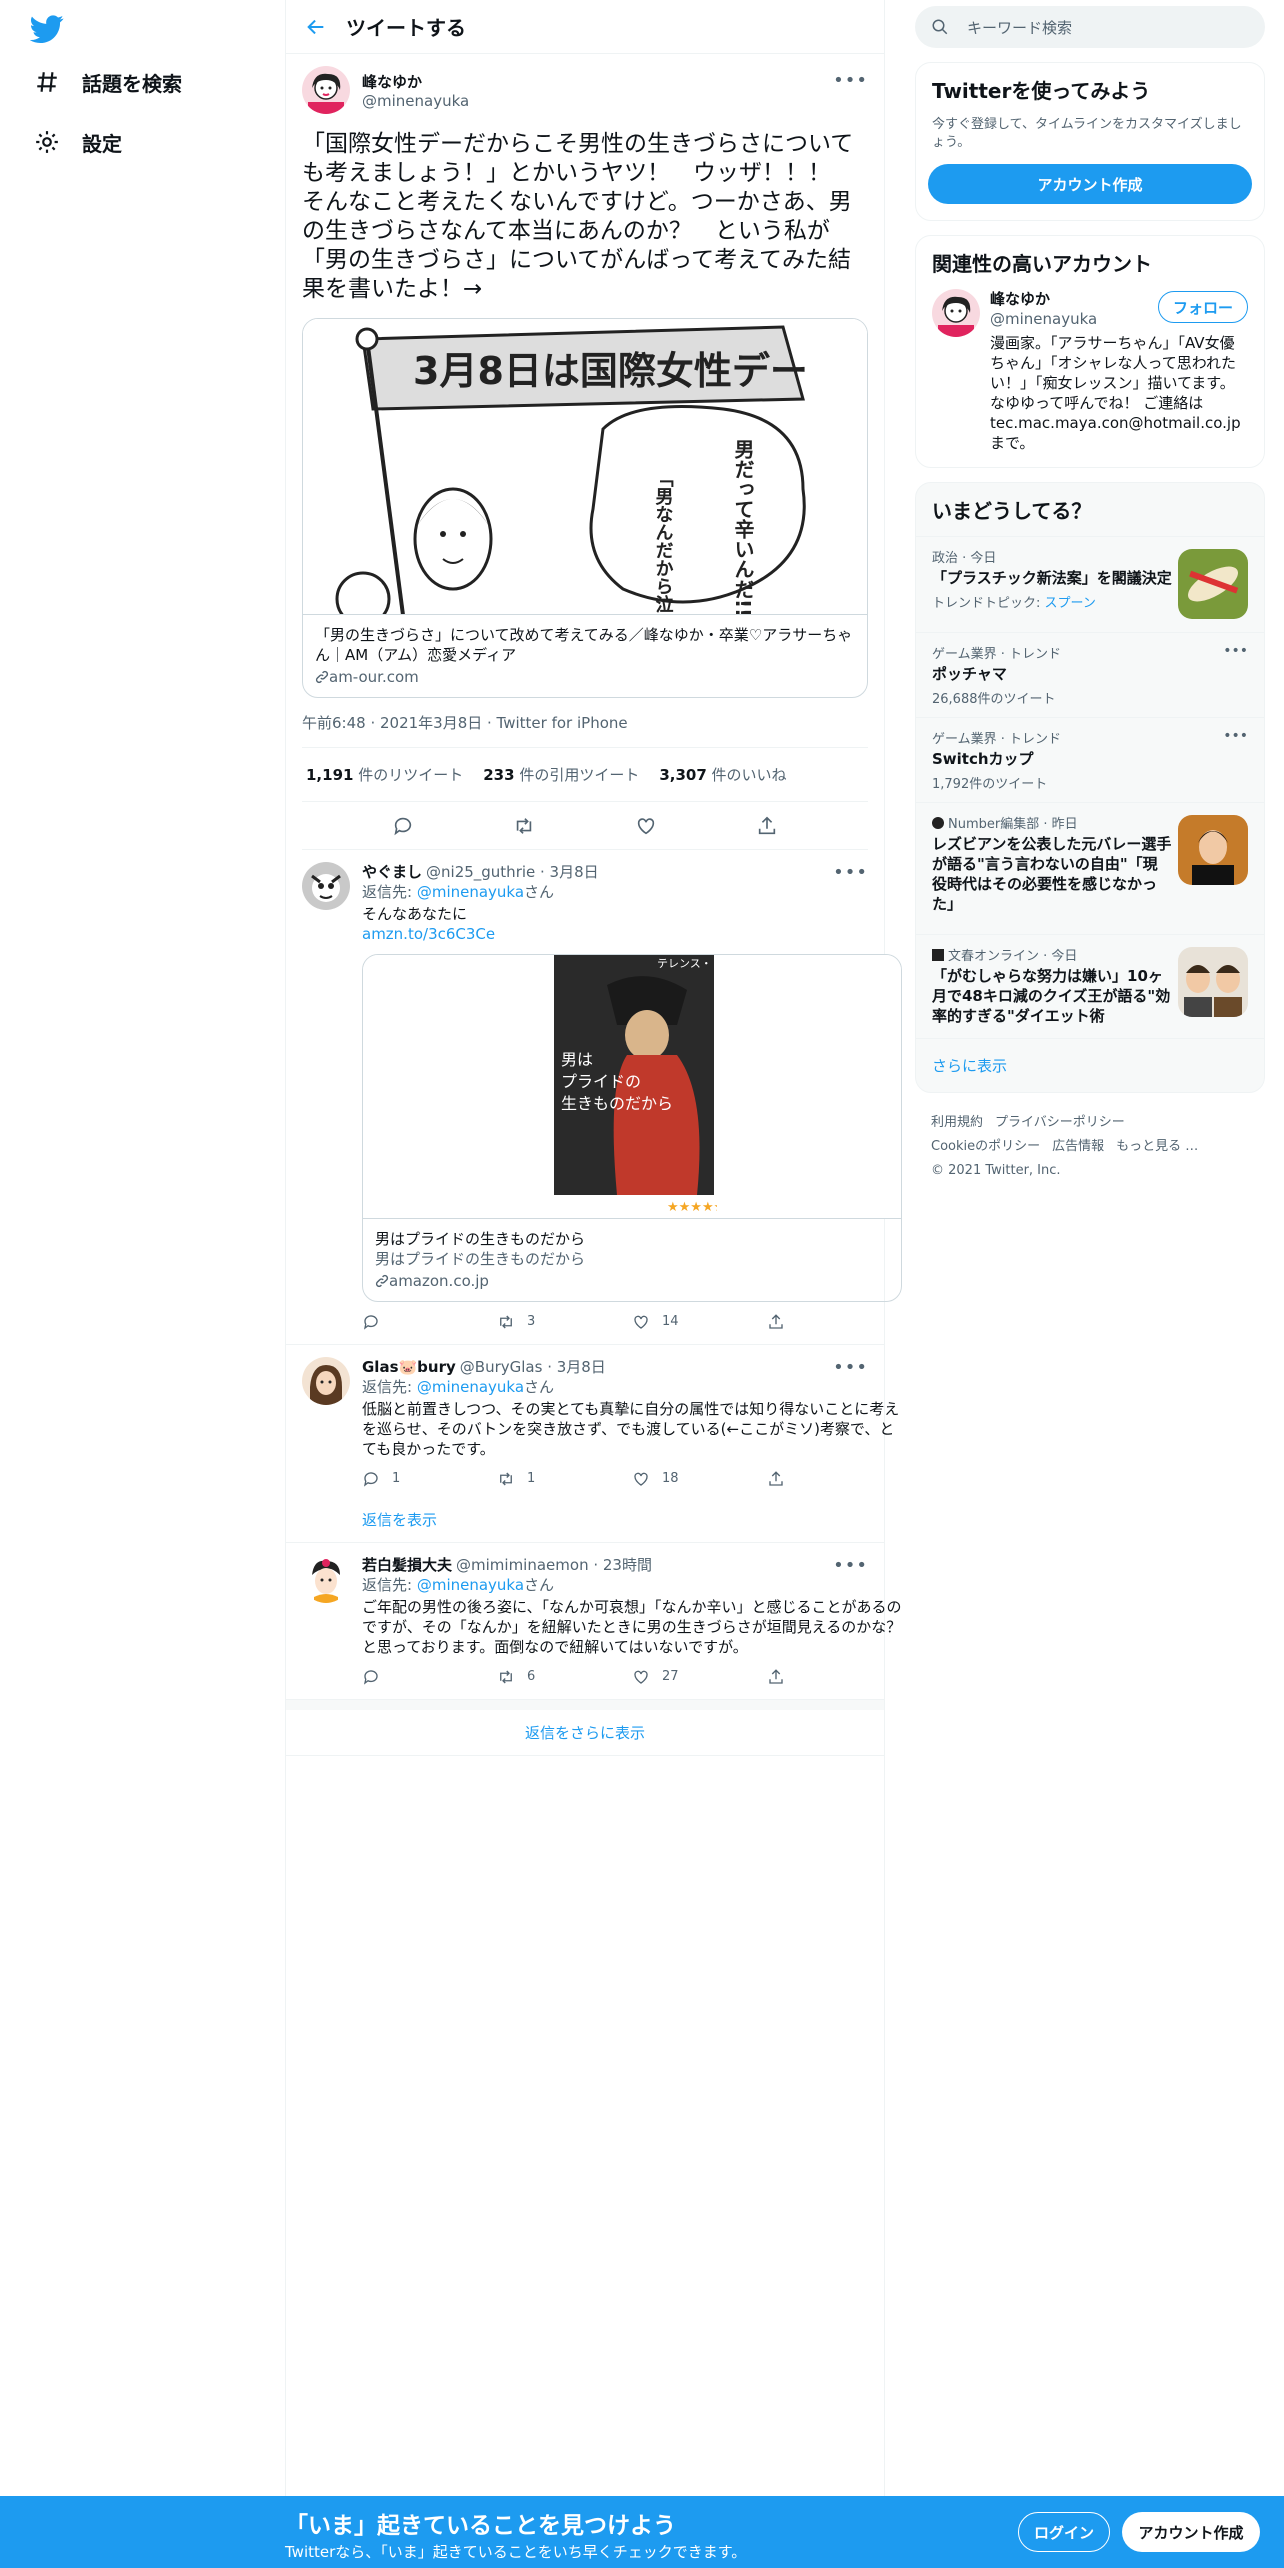 This screenshot has width=1284, height=2568. Describe the element at coordinates (47, 142) in the screenshot. I see `gear-icon` at that location.